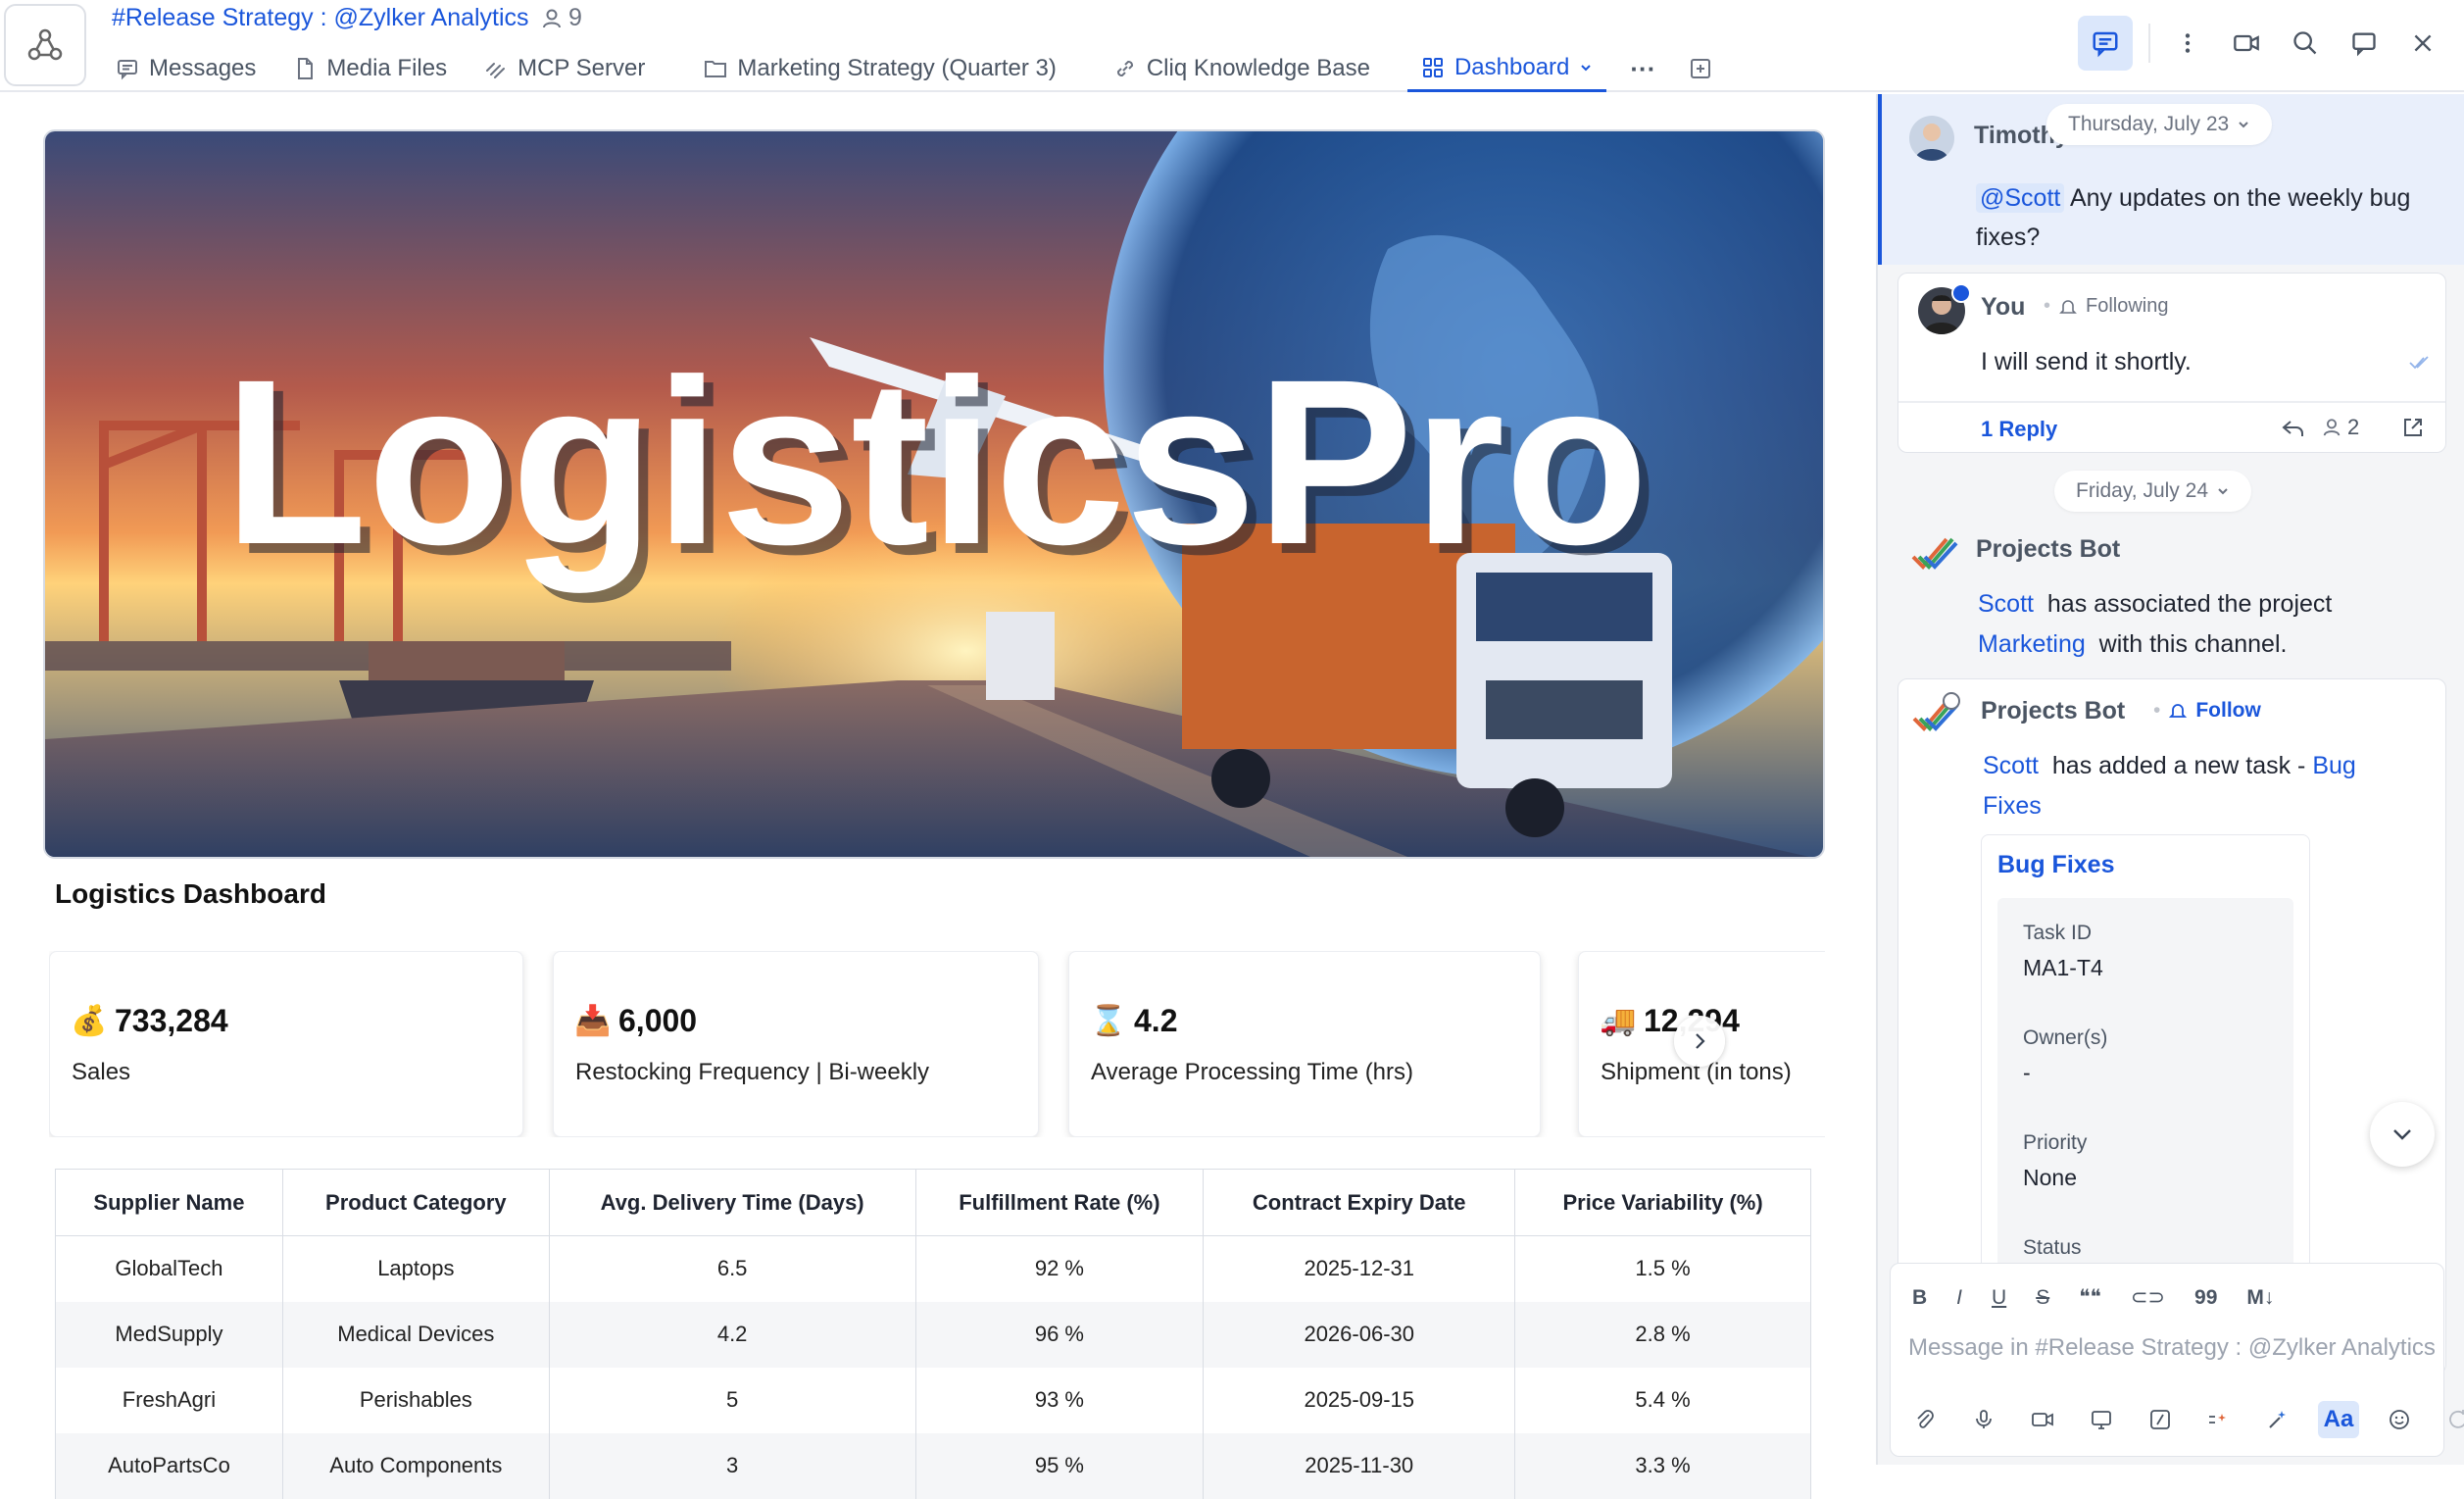 The width and height of the screenshot is (2464, 1499). Describe the element at coordinates (2228, 710) in the screenshot. I see `follow-label: Follow` at that location.